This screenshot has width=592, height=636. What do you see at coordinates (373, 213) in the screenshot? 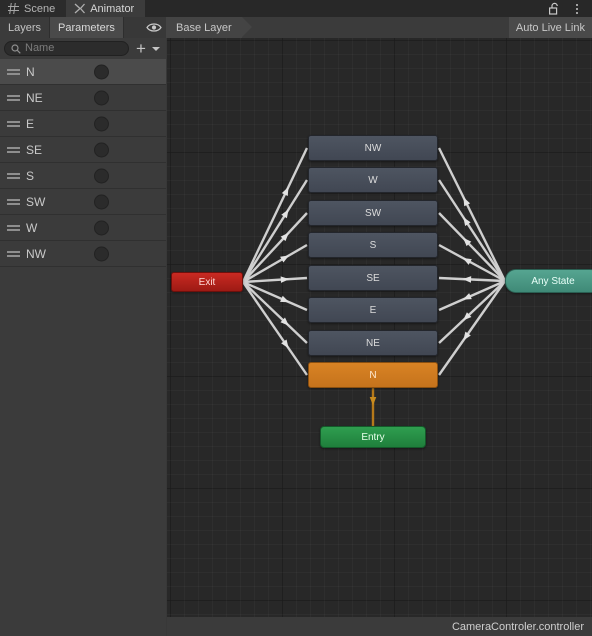
I see `state-node-sw: SW` at bounding box center [373, 213].